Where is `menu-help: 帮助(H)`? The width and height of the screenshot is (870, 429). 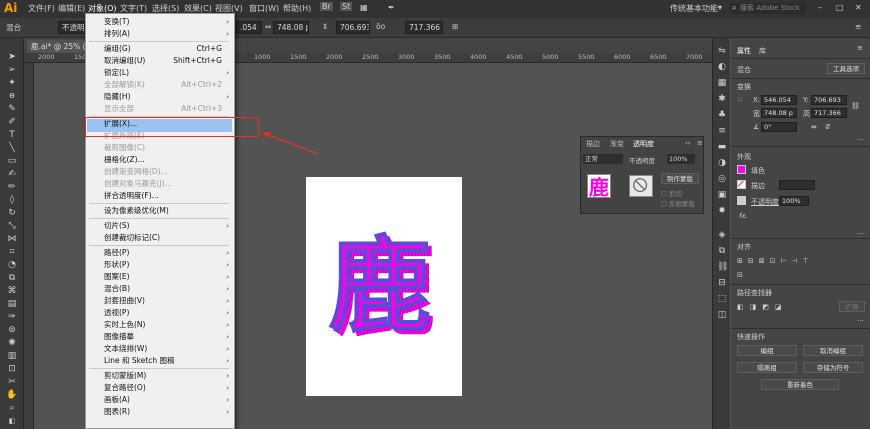
menu-help: 帮助(H) is located at coordinates (297, 8).